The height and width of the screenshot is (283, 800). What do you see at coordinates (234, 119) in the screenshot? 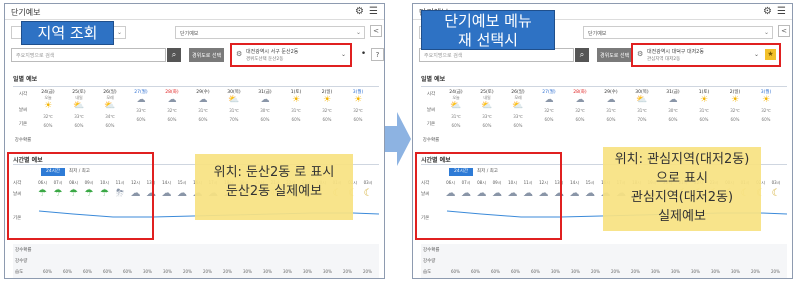
I see `rain-prob: 70%` at bounding box center [234, 119].